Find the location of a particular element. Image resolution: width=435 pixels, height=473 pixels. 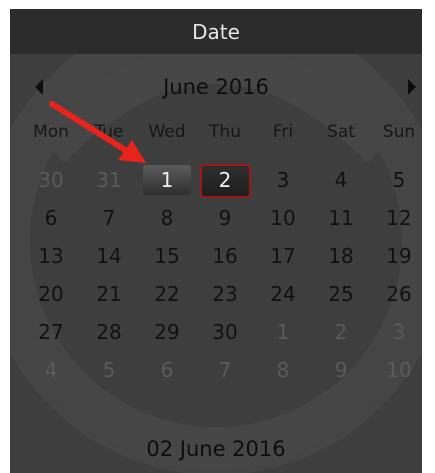

month-navigation: June 2016 is located at coordinates (216, 88).